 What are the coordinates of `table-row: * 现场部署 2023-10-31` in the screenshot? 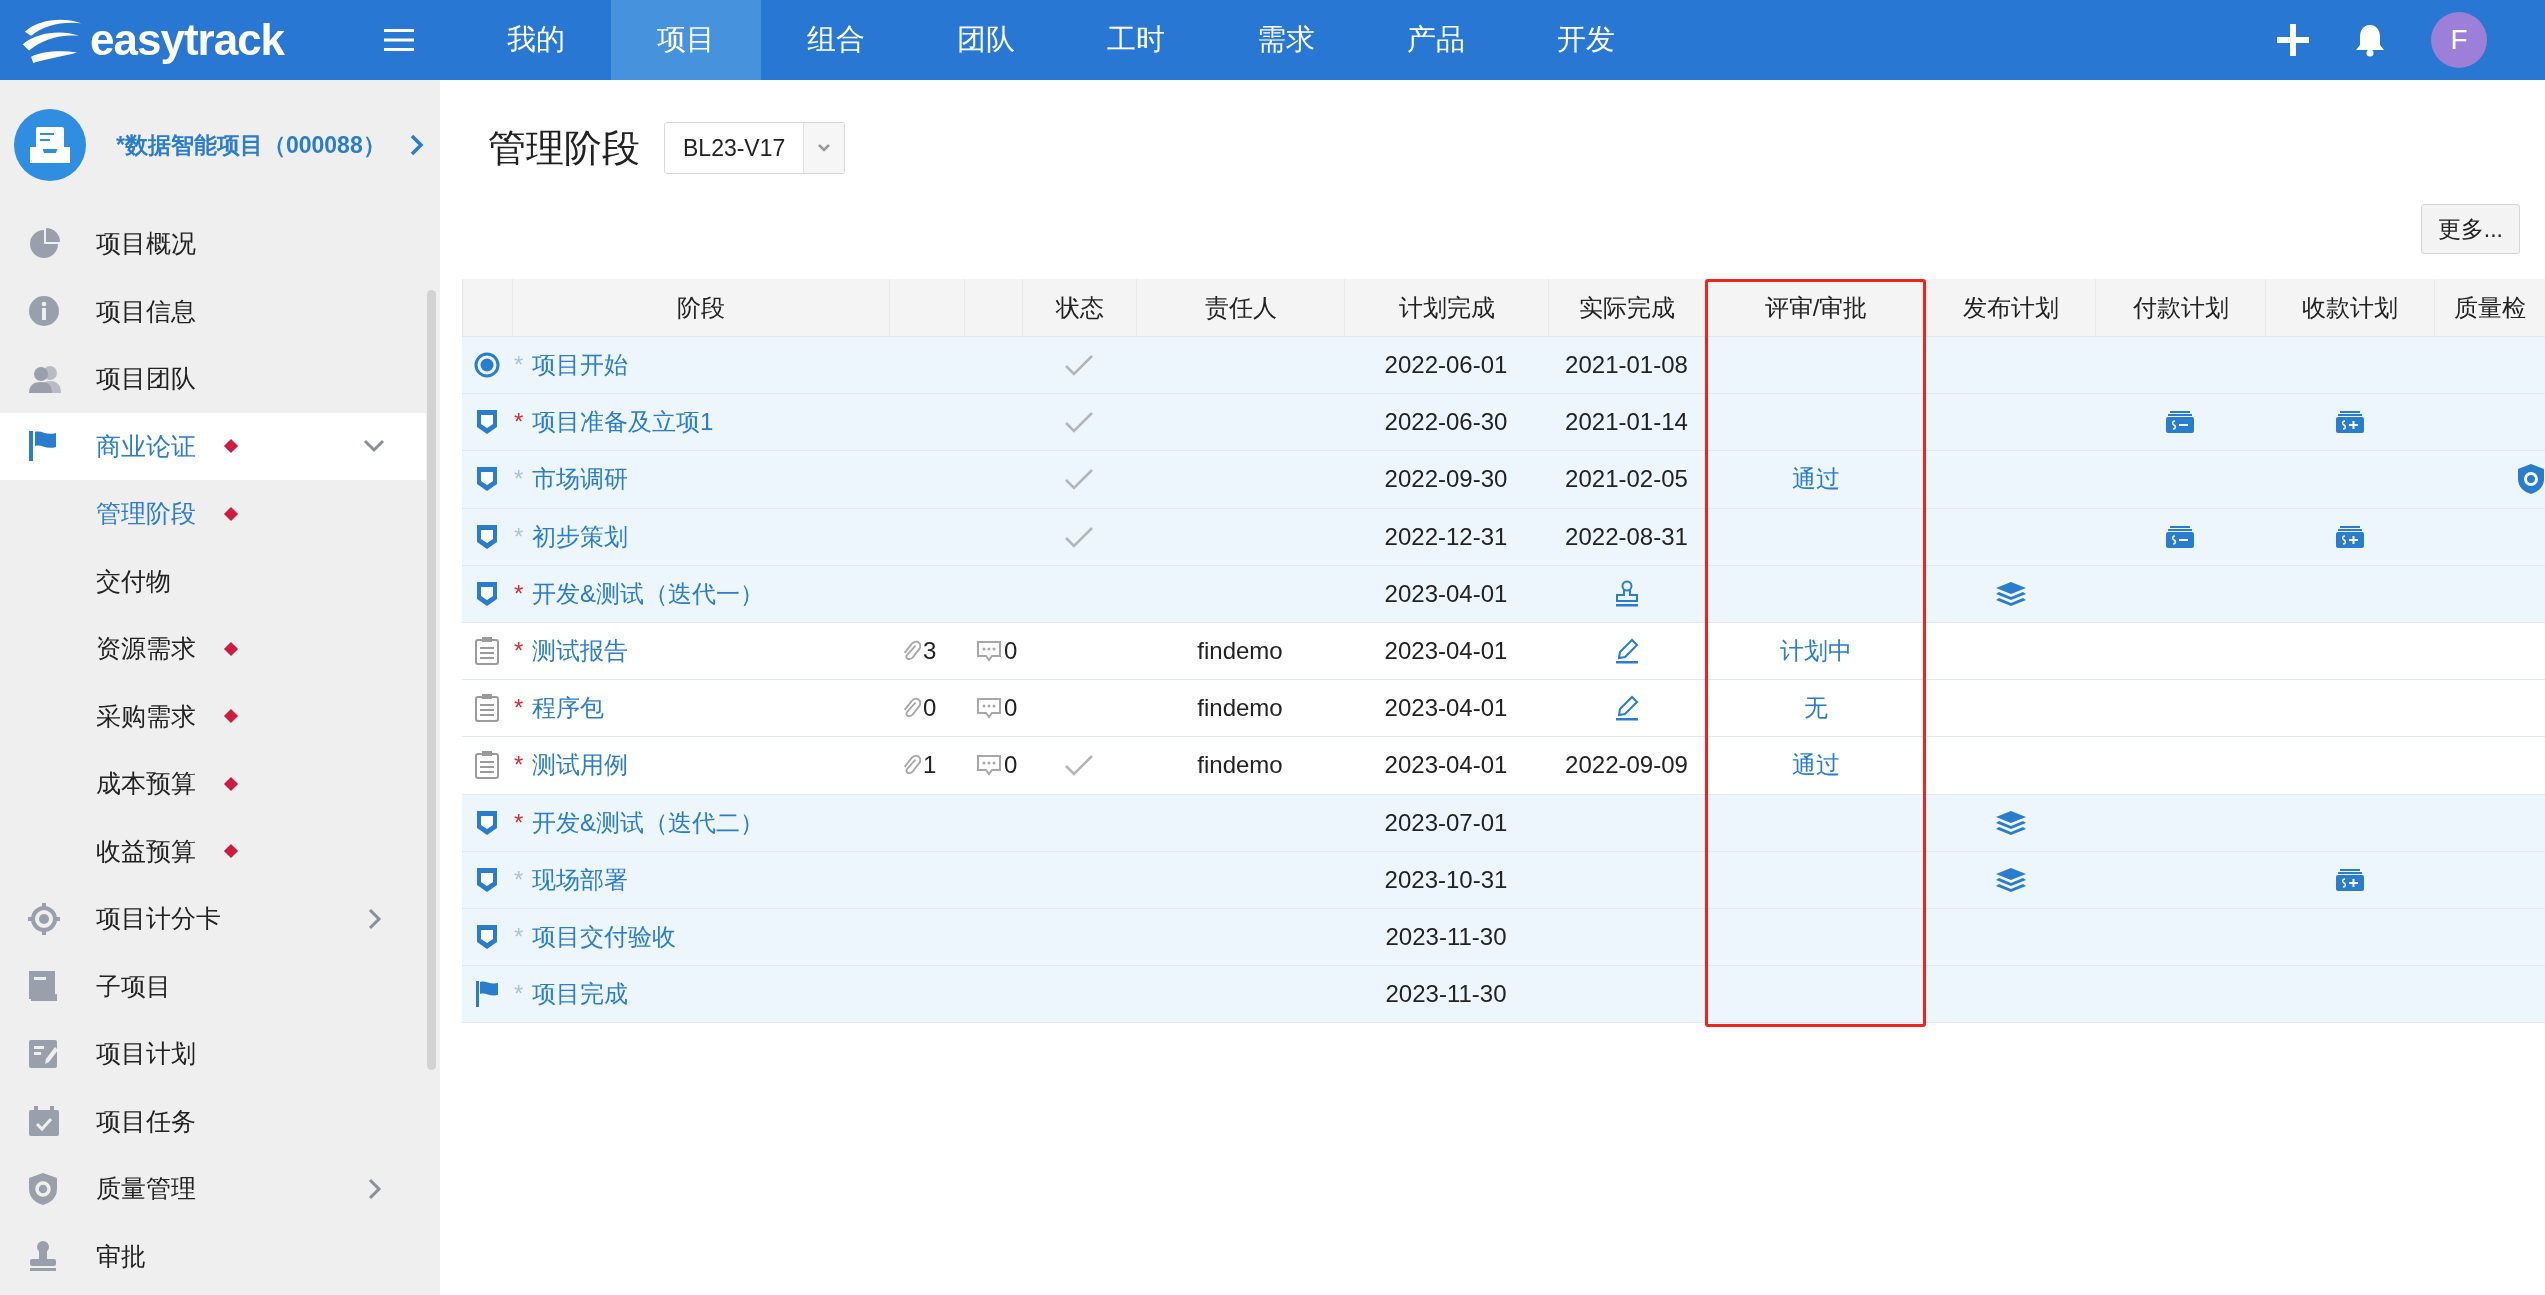 It's located at (1503, 880).